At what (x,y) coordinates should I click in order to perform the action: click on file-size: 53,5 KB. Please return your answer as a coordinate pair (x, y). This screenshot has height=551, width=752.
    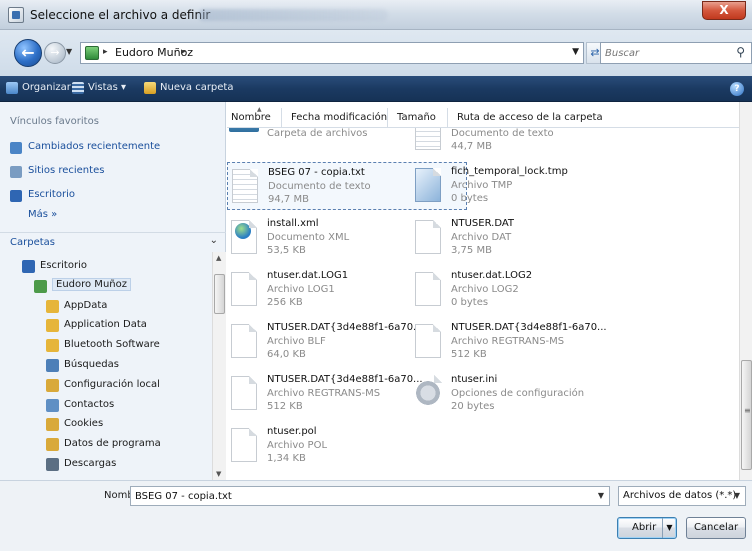
    Looking at the image, I should click on (286, 250).